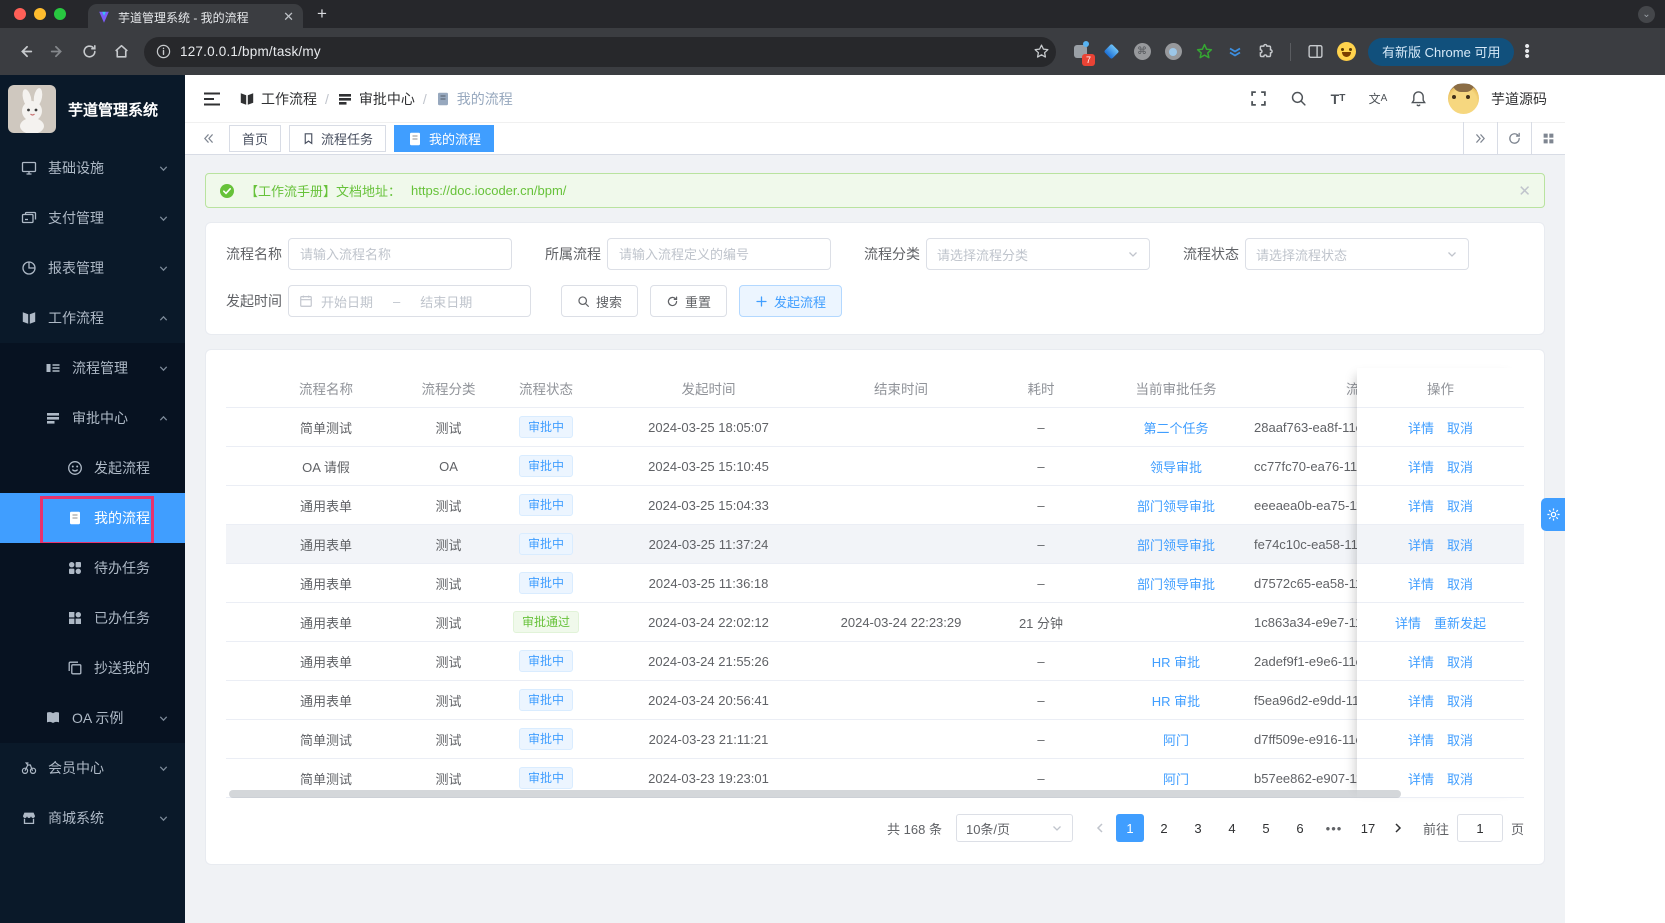  What do you see at coordinates (57, 52) in the screenshot?
I see `forward-button` at bounding box center [57, 52].